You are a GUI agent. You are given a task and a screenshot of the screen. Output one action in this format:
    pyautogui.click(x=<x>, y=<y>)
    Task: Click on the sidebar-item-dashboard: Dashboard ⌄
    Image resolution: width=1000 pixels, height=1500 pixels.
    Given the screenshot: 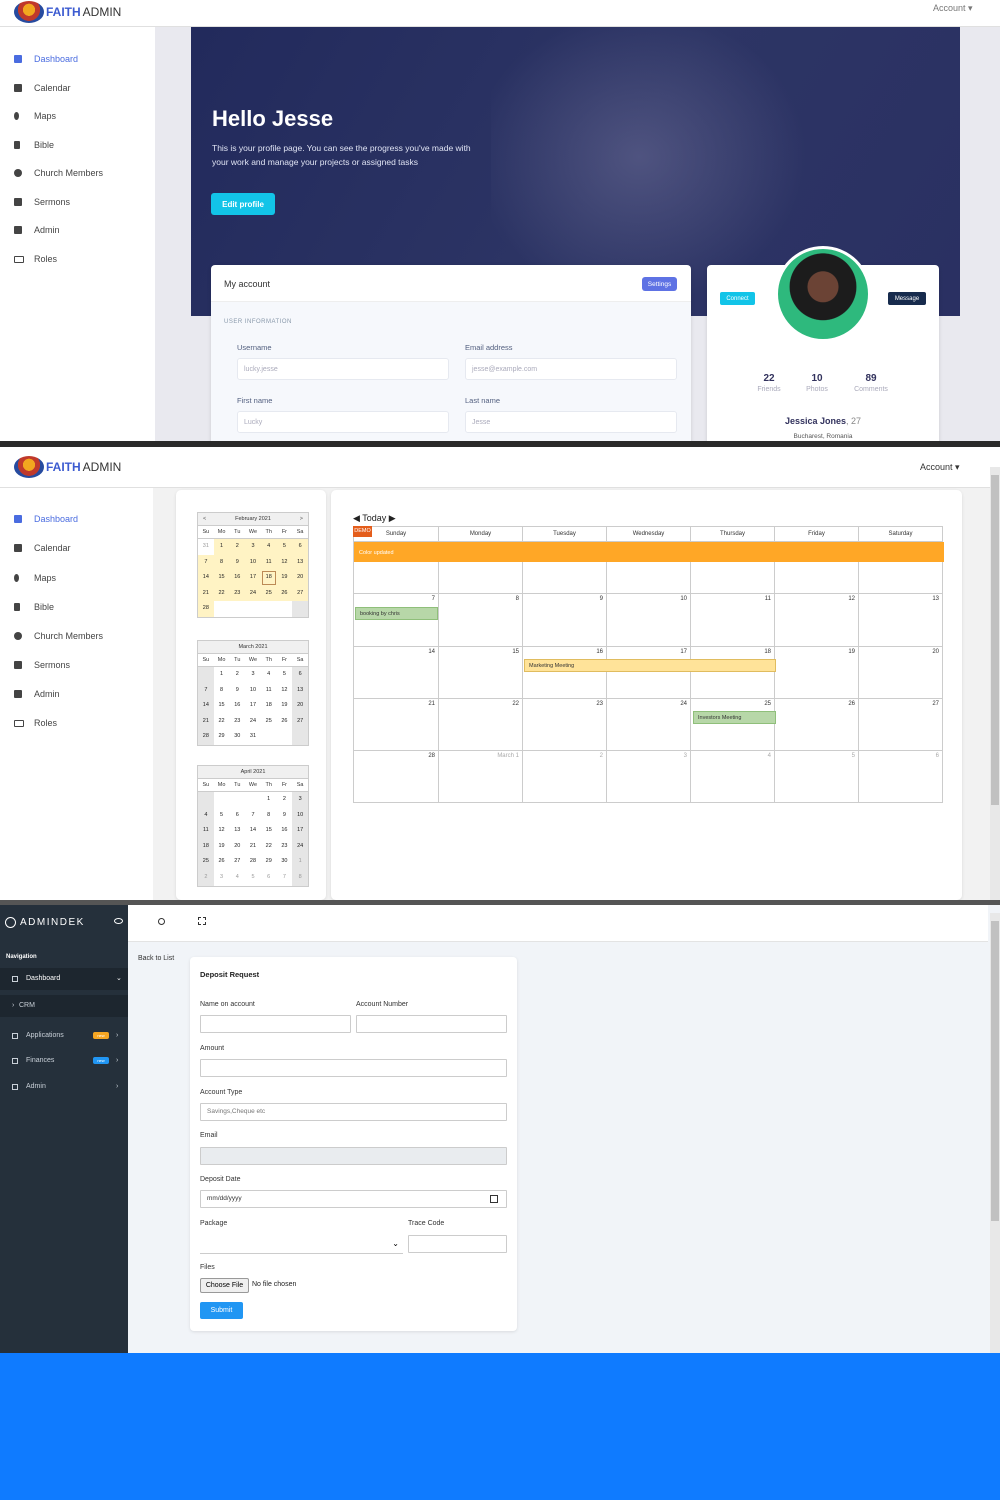 What is the action you would take?
    pyautogui.click(x=64, y=979)
    